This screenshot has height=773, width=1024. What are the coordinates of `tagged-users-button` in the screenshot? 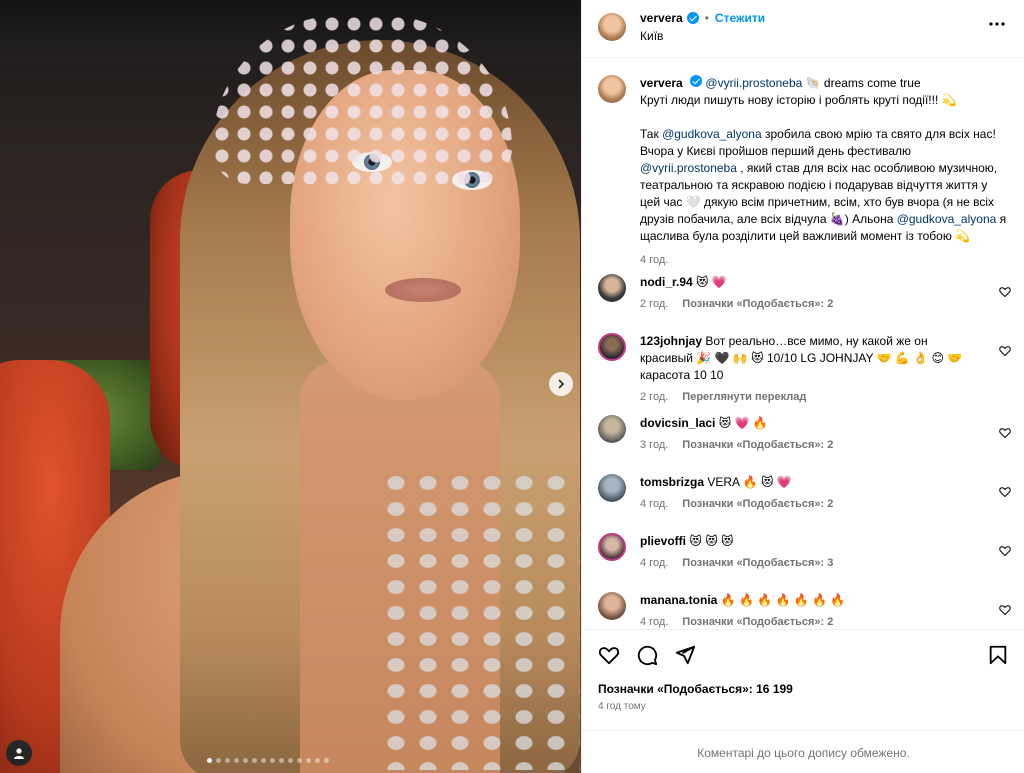 It's located at (19, 753).